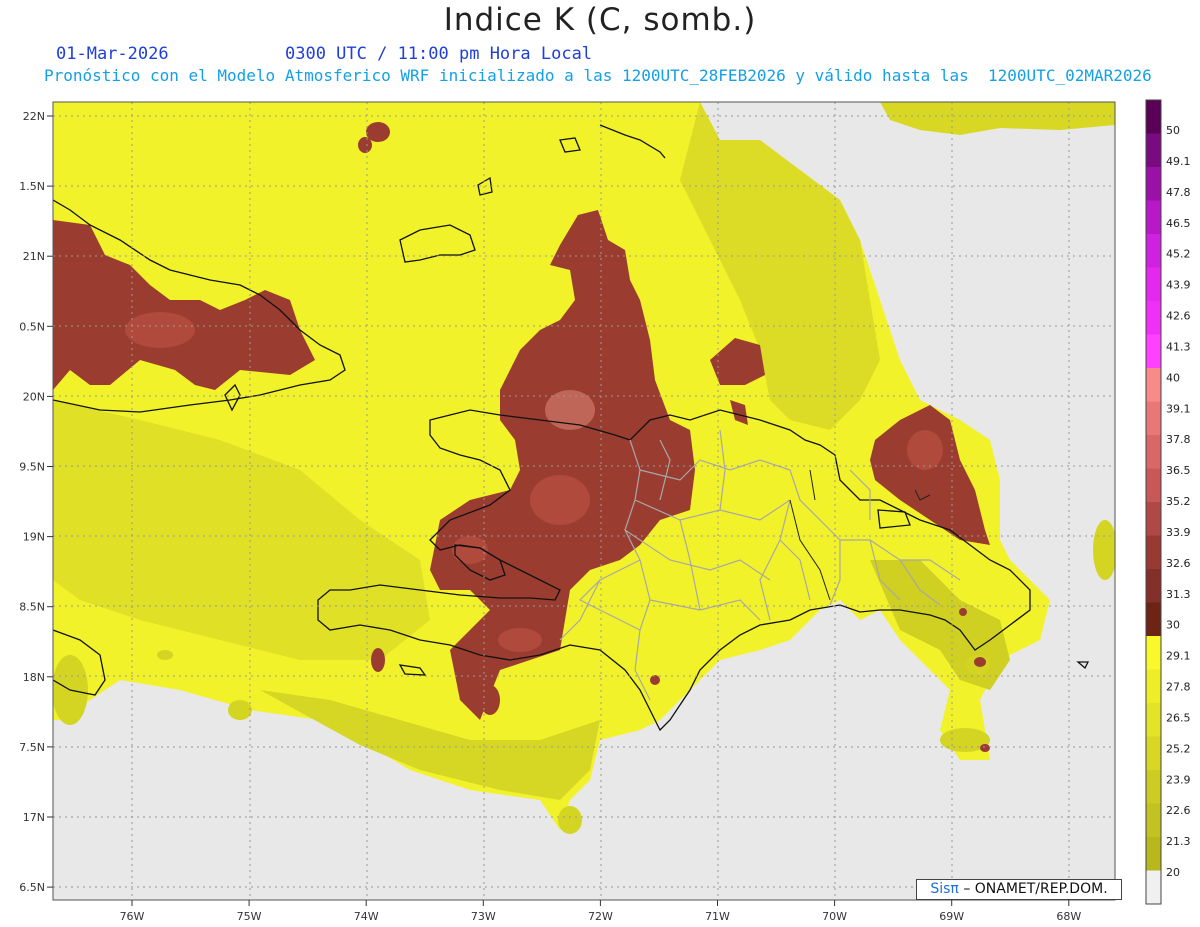  I want to click on colorbar-label: 46.5, so click(1178, 223).